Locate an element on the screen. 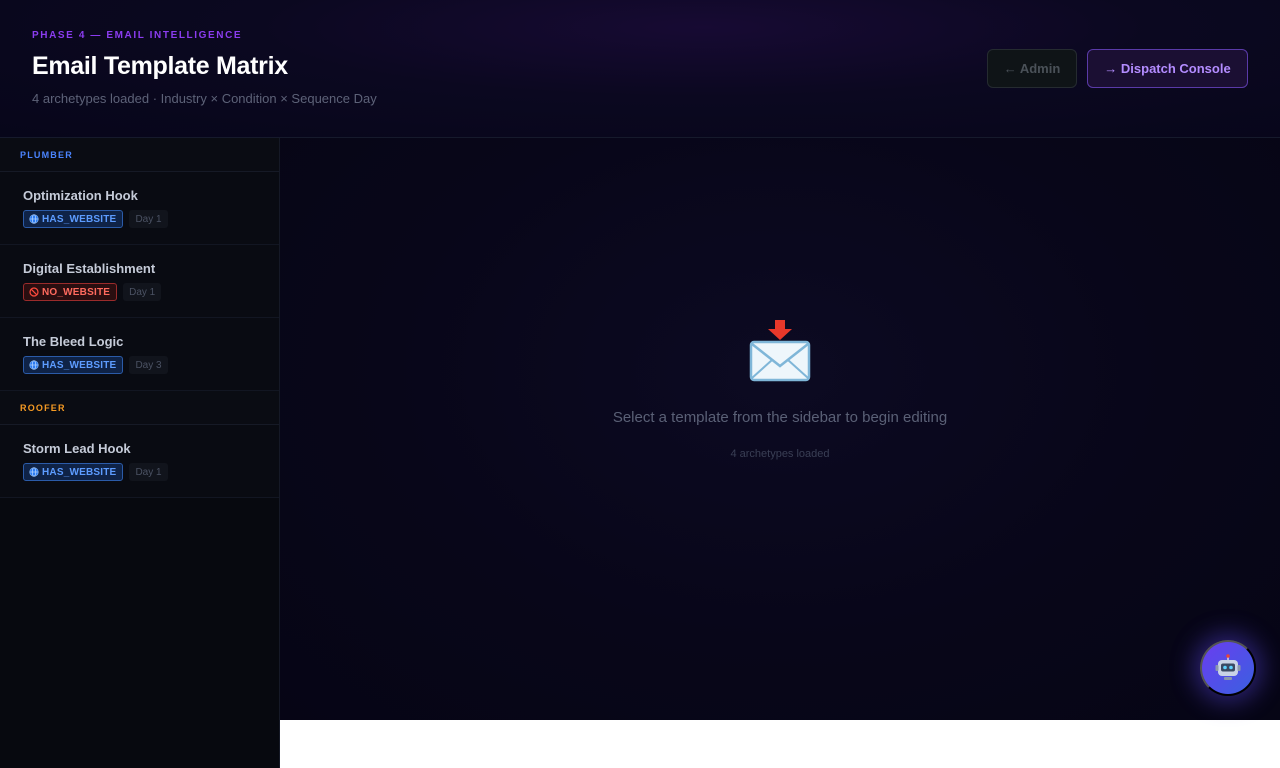 Image resolution: width=1280 pixels, height=768 pixels. assistant-fab-button is located at coordinates (1228, 668).